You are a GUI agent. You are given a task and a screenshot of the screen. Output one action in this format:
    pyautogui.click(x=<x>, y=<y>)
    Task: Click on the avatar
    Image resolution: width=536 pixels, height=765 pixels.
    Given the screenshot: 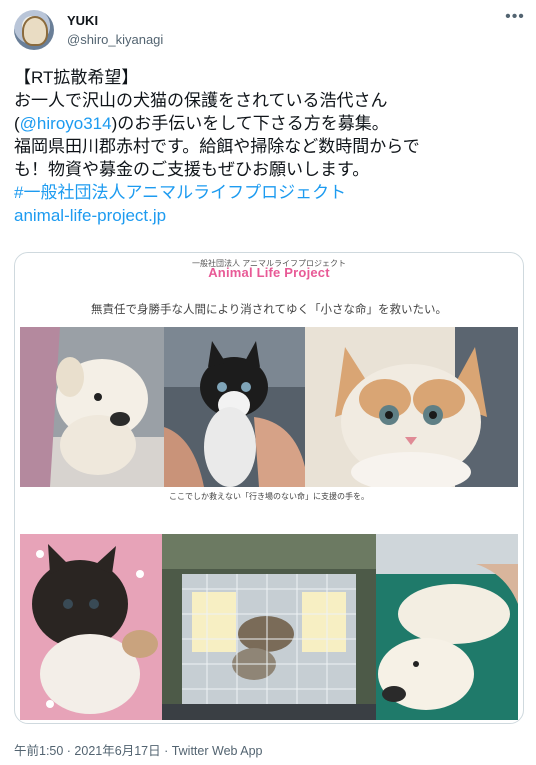 What is the action you would take?
    pyautogui.click(x=34, y=30)
    